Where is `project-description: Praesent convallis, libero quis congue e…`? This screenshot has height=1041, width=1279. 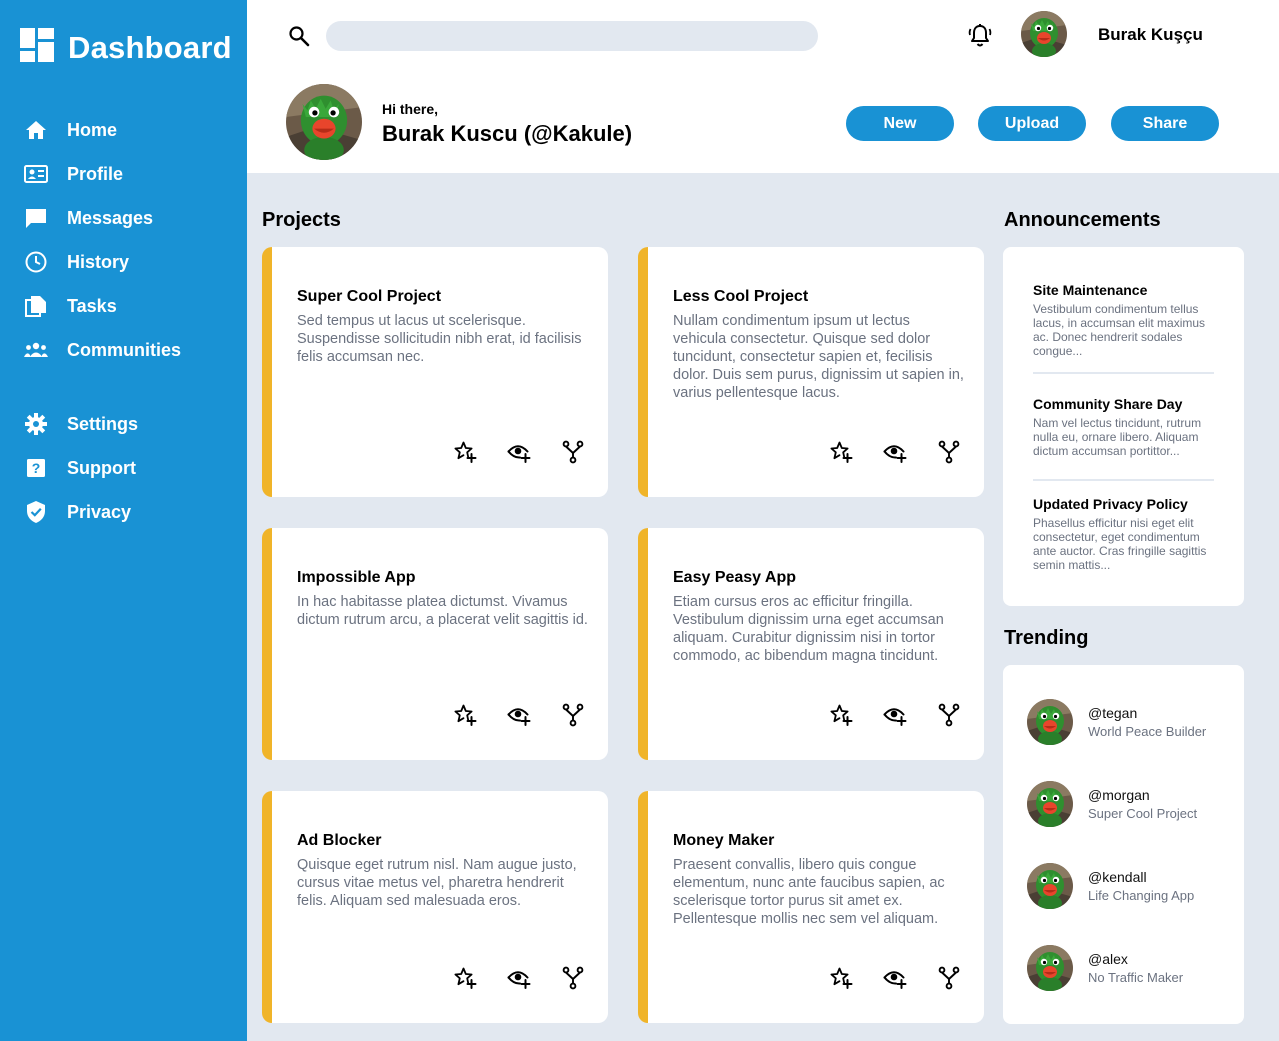 project-description: Praesent convallis, libero quis congue e… is located at coordinates (809, 892).